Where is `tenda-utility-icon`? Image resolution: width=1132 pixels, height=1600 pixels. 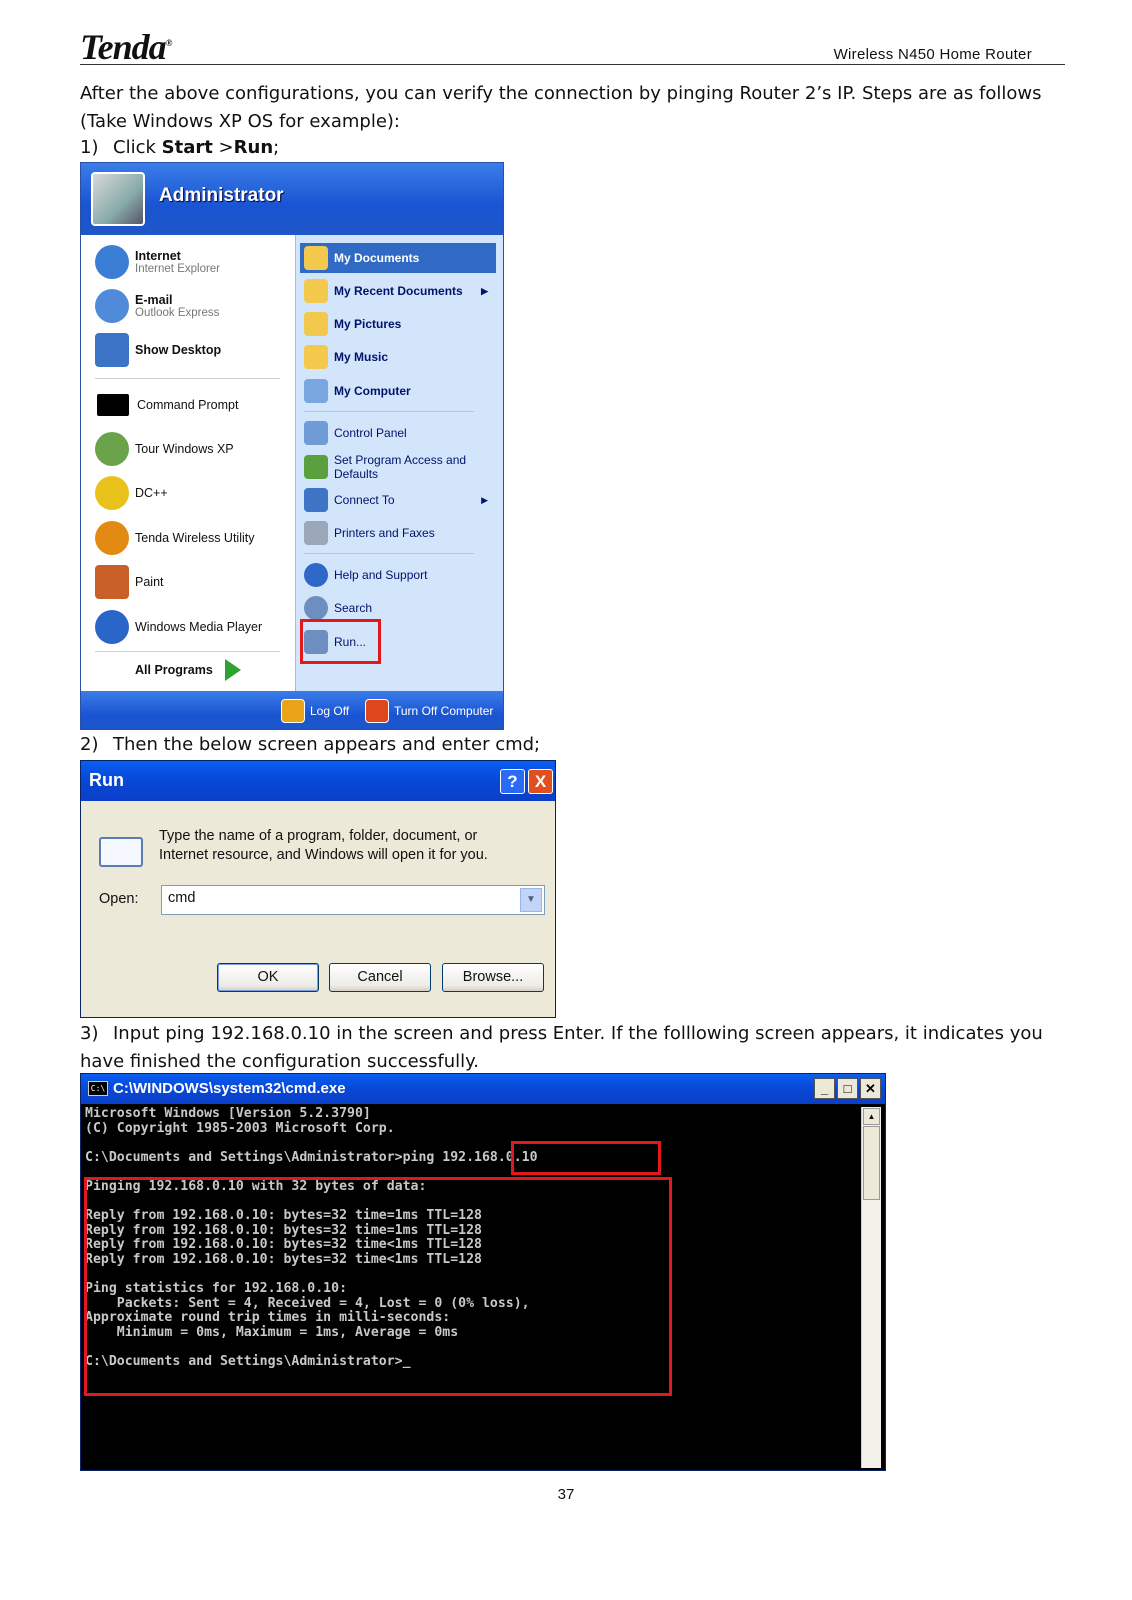 tenda-utility-icon is located at coordinates (112, 538).